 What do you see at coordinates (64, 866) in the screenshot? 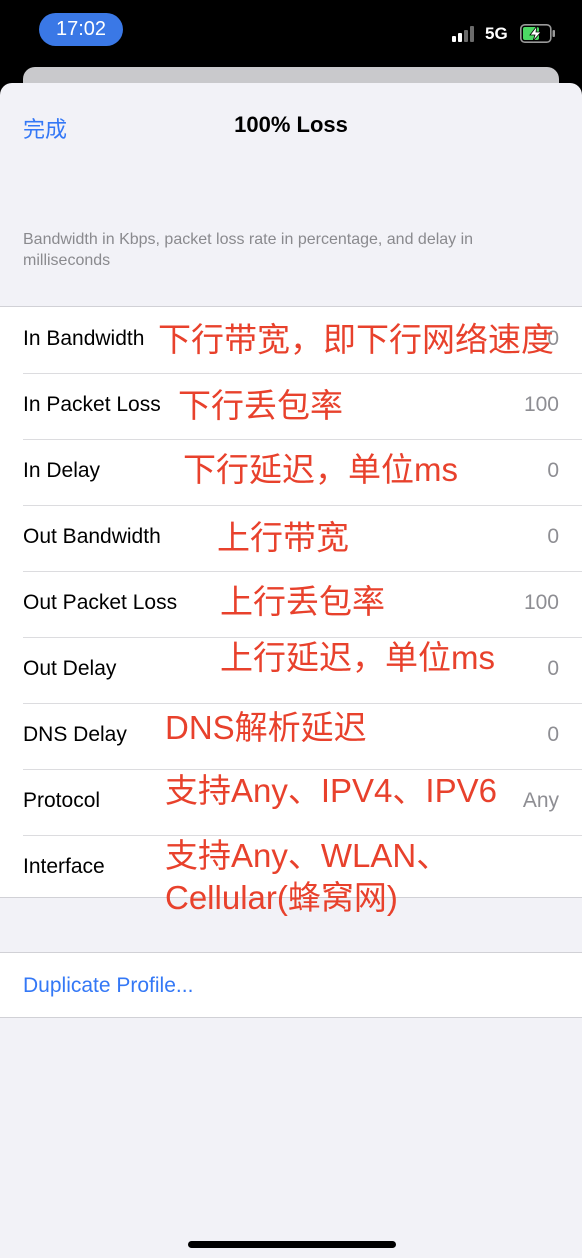
I see `row-label: Interface` at bounding box center [64, 866].